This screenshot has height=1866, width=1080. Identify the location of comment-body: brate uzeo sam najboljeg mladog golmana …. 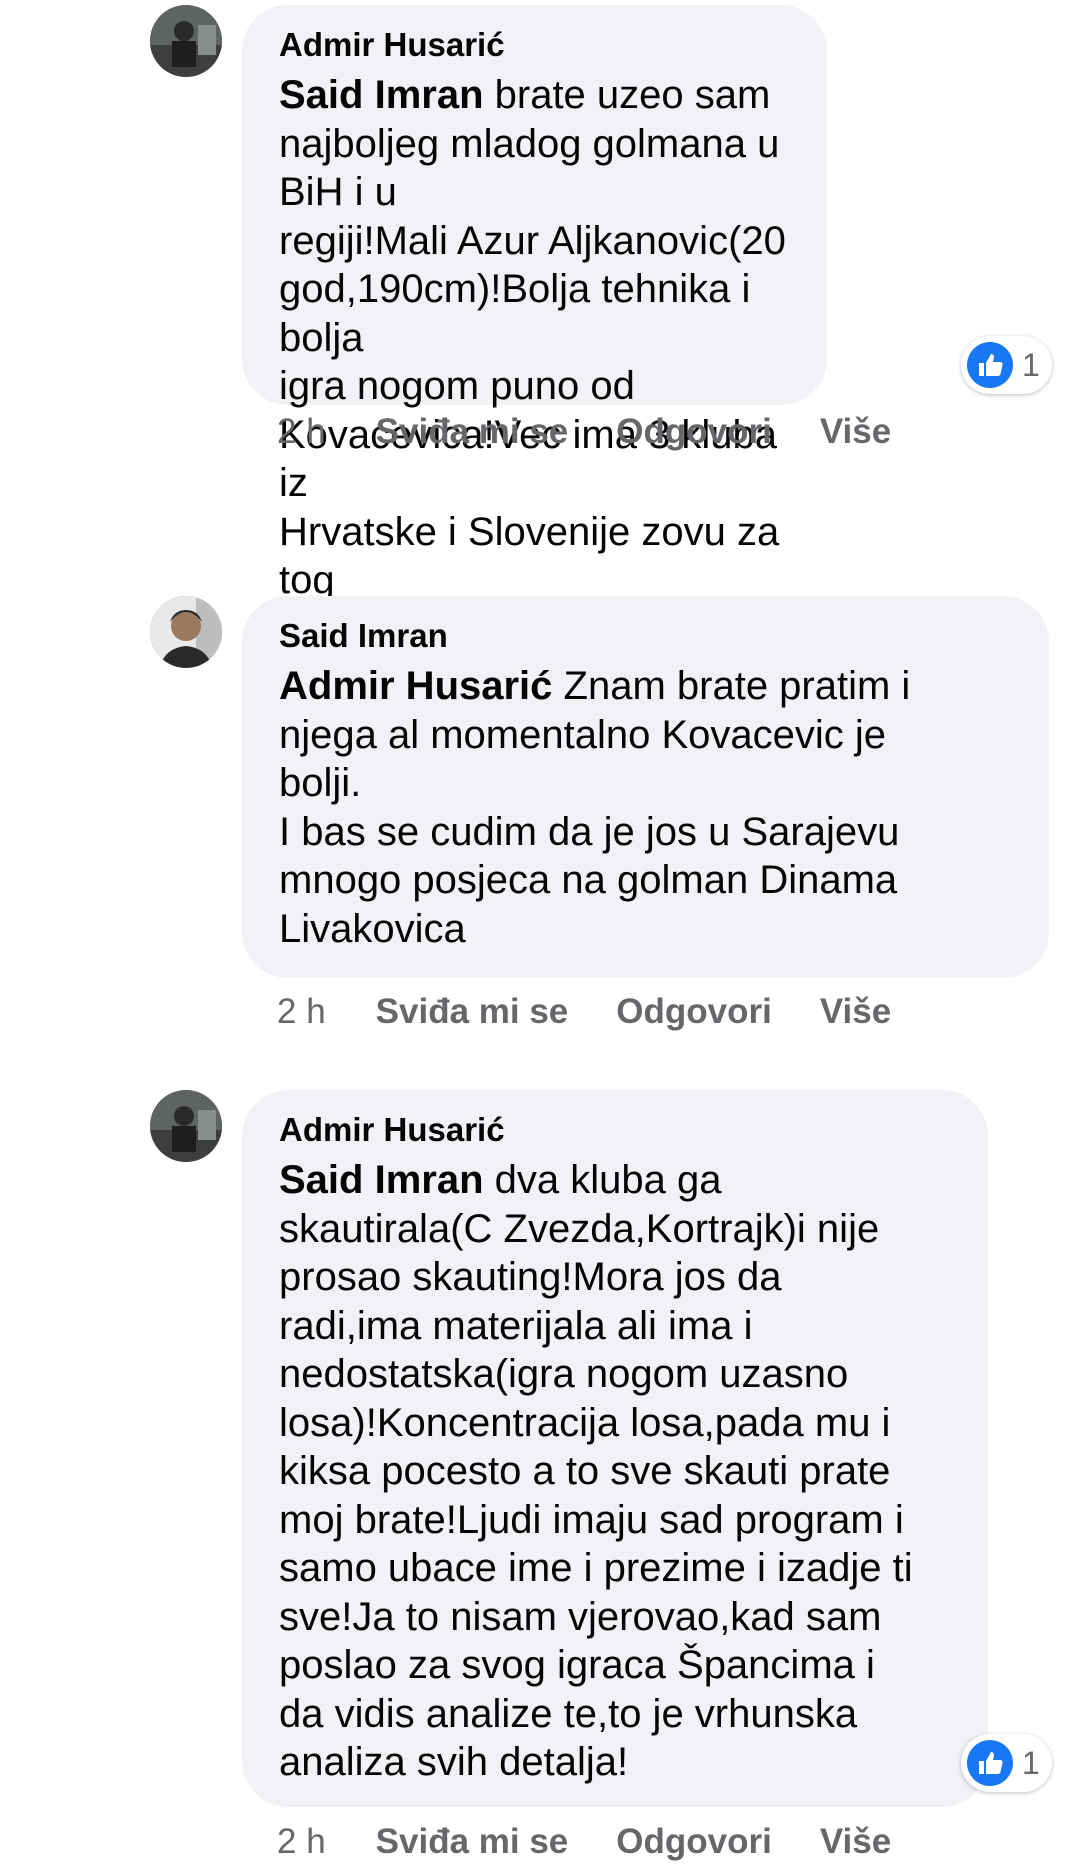
(532, 362).